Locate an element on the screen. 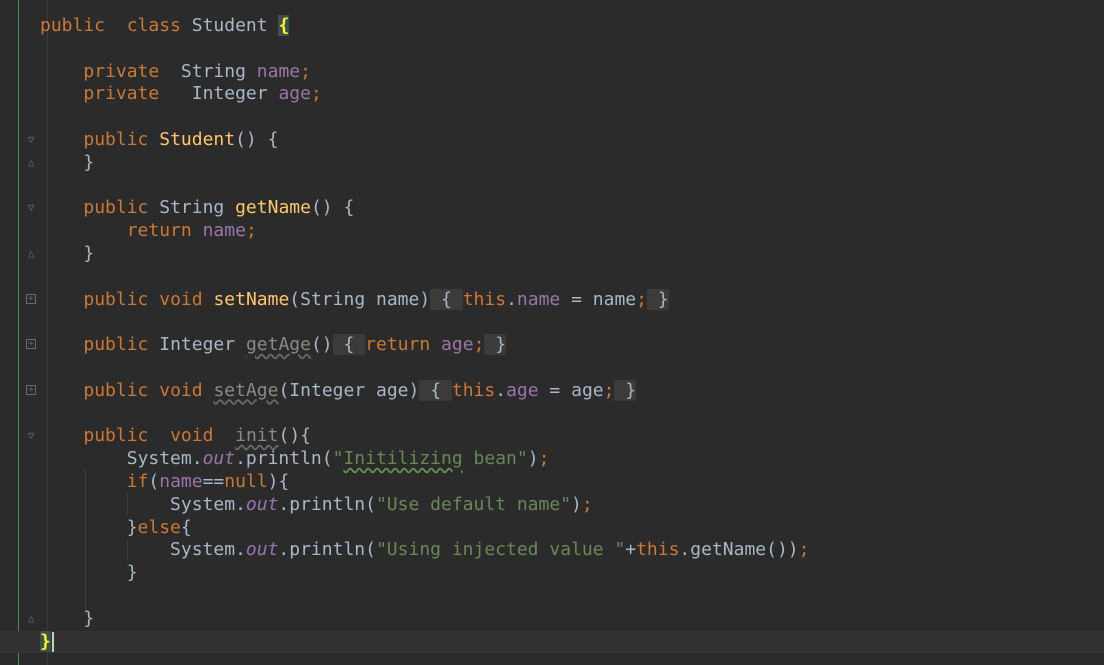  code-line: System.out.println("Use default name"); is located at coordinates (572, 505).